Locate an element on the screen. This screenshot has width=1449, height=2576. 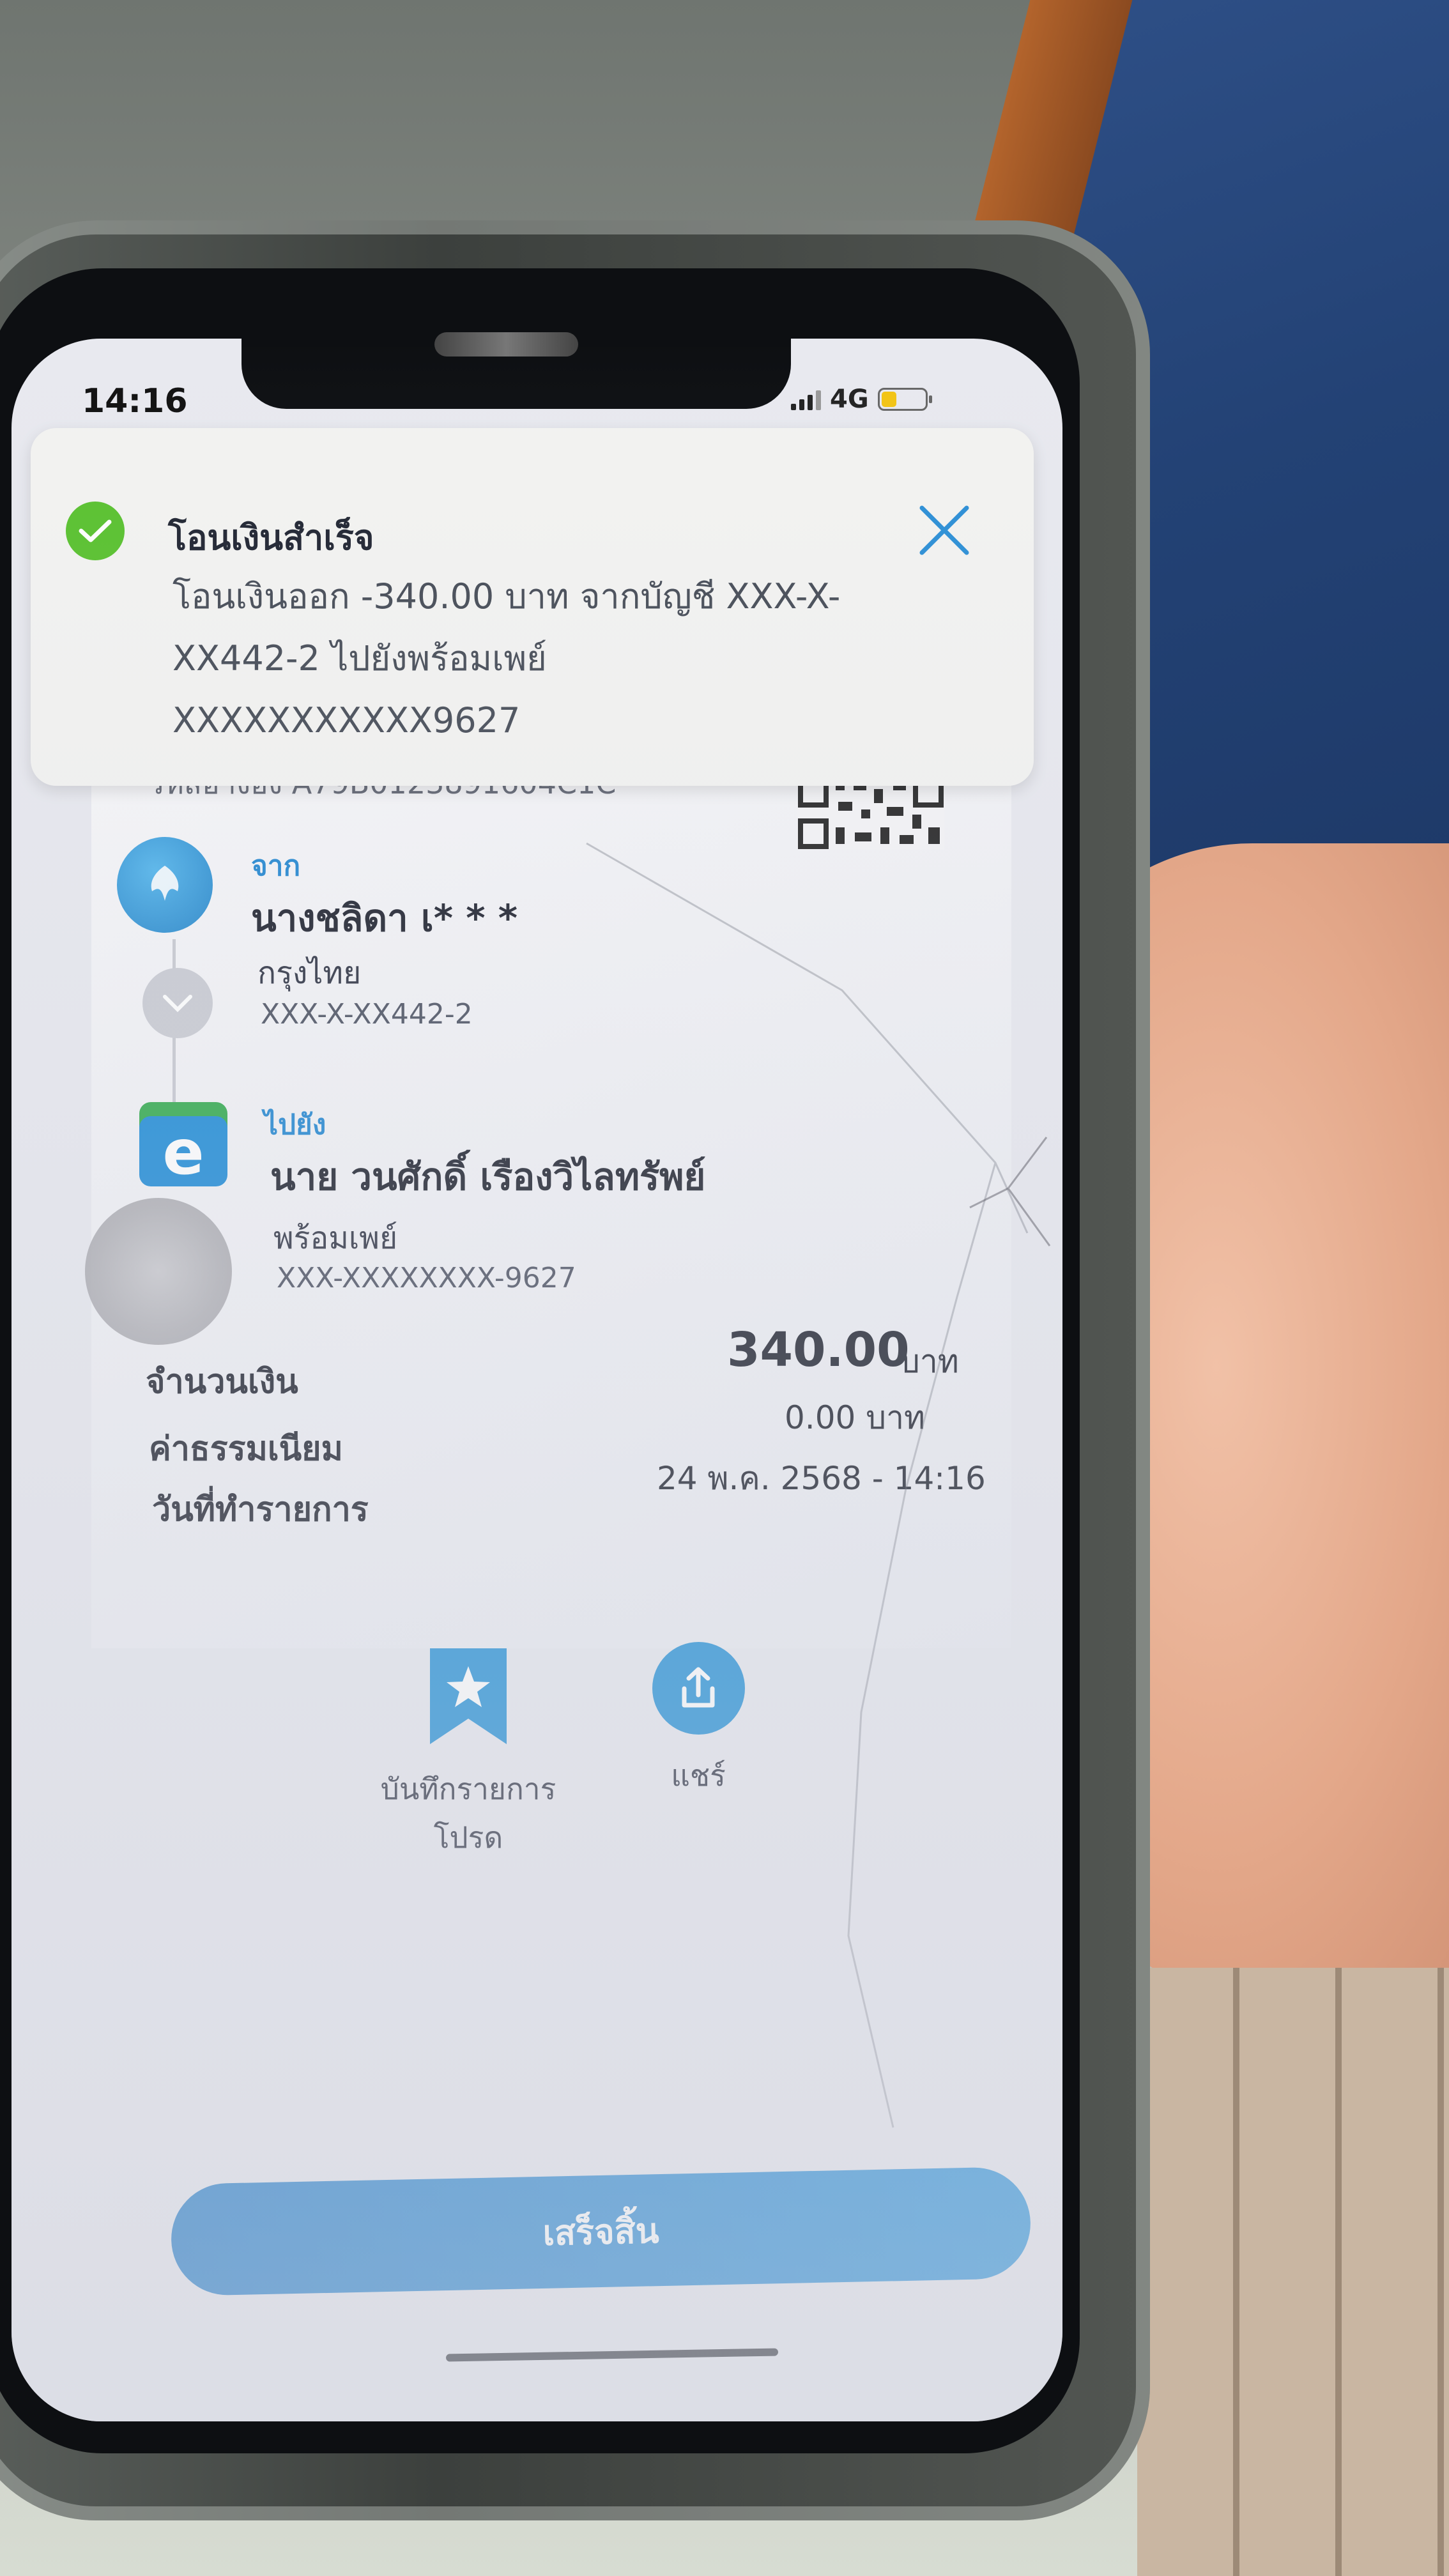
save-favorite-label: บันทึกรายการ โปรด is located at coordinates (468, 1813).